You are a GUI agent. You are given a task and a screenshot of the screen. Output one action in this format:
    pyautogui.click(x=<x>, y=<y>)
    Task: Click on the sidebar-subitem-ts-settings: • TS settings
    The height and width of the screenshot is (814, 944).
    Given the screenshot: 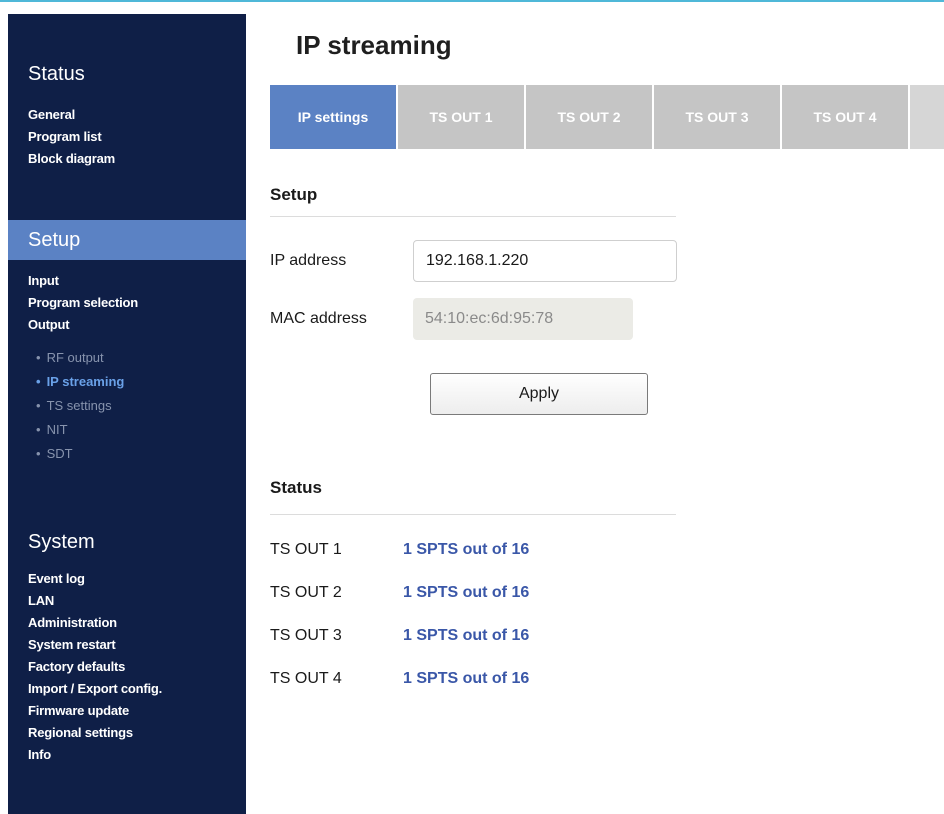 What is the action you would take?
    pyautogui.click(x=80, y=406)
    